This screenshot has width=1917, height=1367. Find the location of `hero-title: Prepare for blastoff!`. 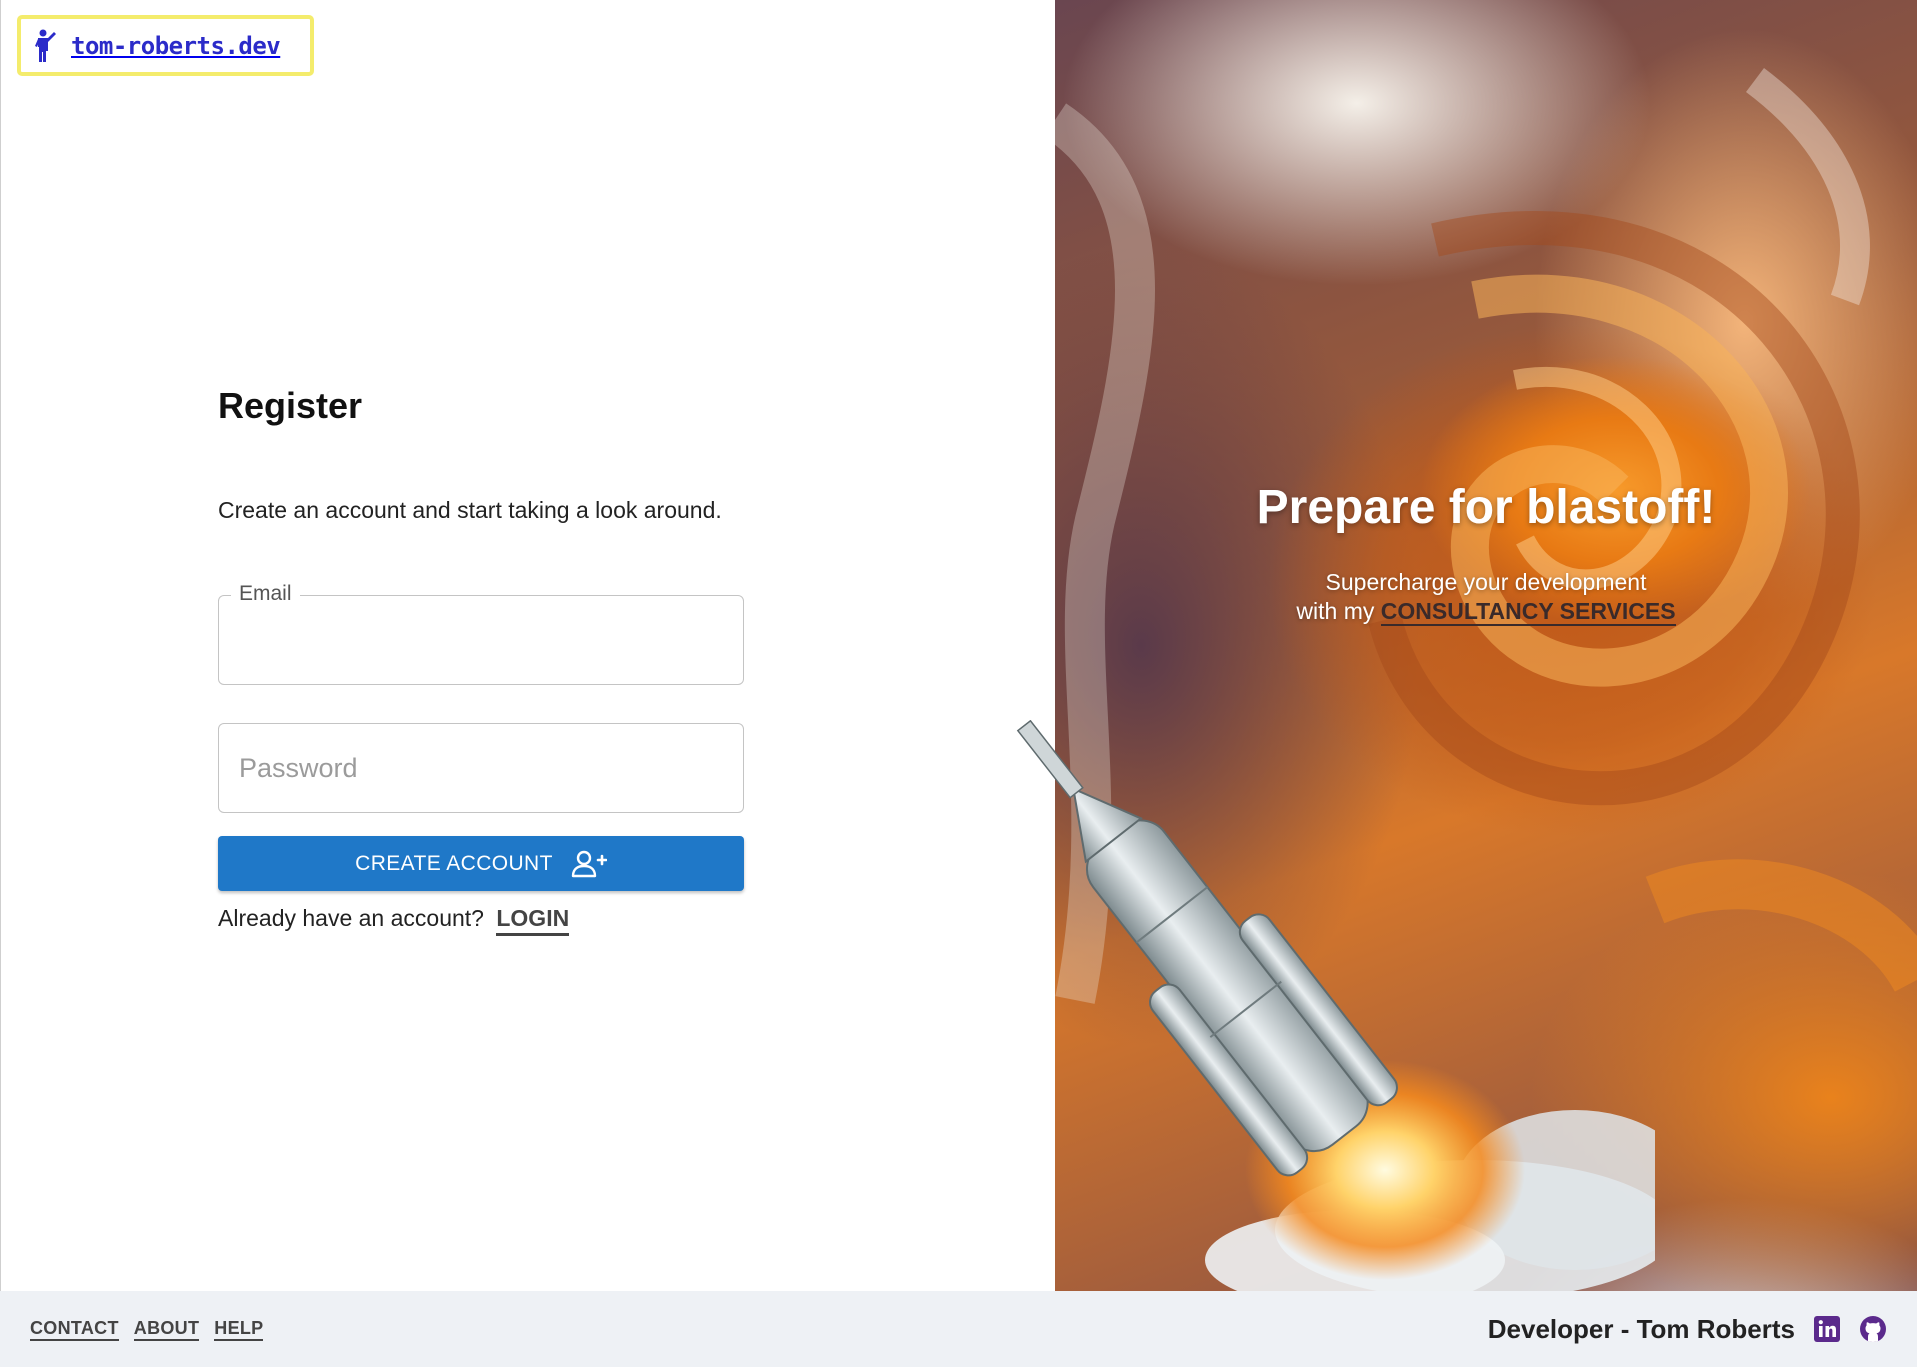

hero-title: Prepare for blastoff! is located at coordinates (1486, 507).